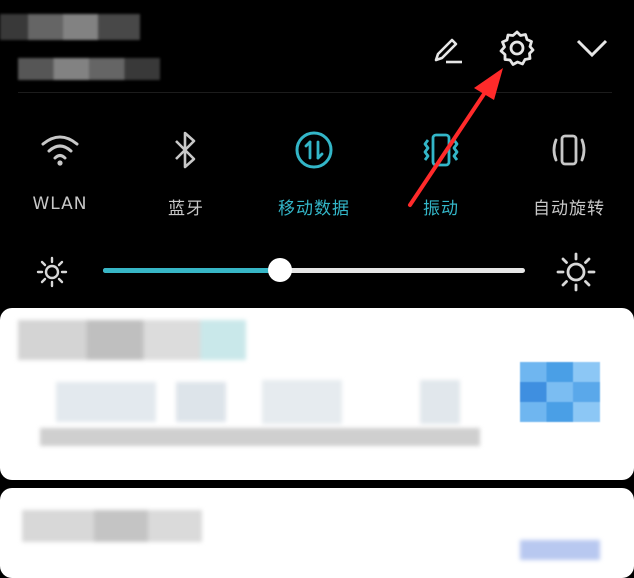  I want to click on blurred-header-subtext, so click(89, 69).